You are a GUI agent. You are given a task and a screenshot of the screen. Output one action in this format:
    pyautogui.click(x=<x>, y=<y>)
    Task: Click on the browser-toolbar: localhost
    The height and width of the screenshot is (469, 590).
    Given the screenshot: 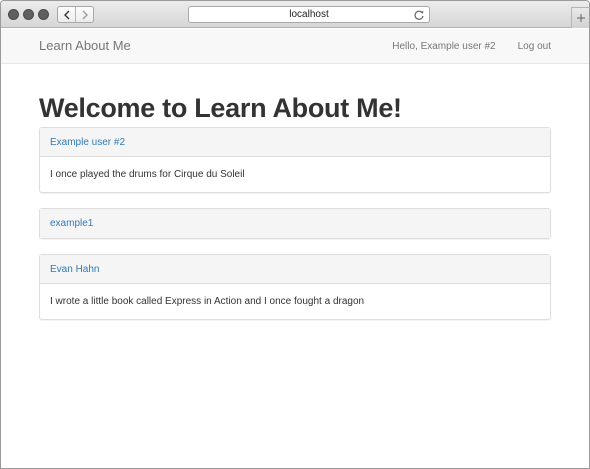 What is the action you would take?
    pyautogui.click(x=295, y=14)
    